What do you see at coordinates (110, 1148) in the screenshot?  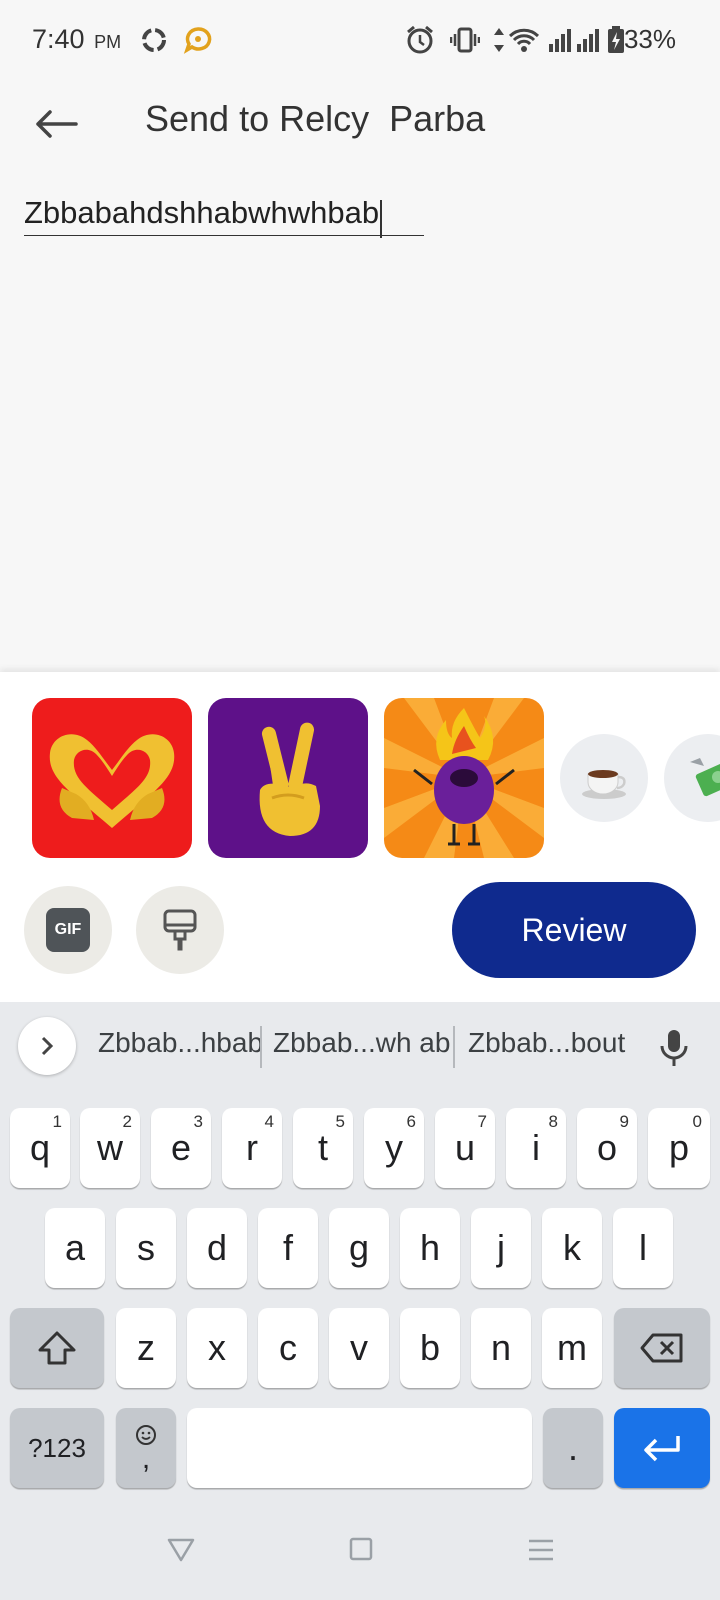 I see `key-w: w2` at bounding box center [110, 1148].